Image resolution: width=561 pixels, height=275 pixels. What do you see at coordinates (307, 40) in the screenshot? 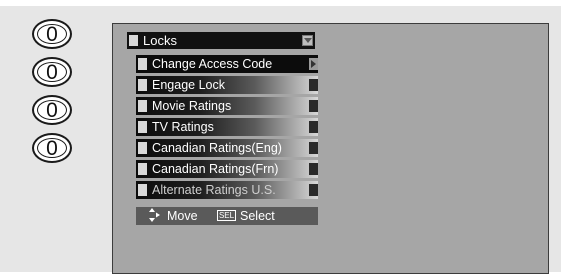
I see `dropdown-arrow-icon` at bounding box center [307, 40].